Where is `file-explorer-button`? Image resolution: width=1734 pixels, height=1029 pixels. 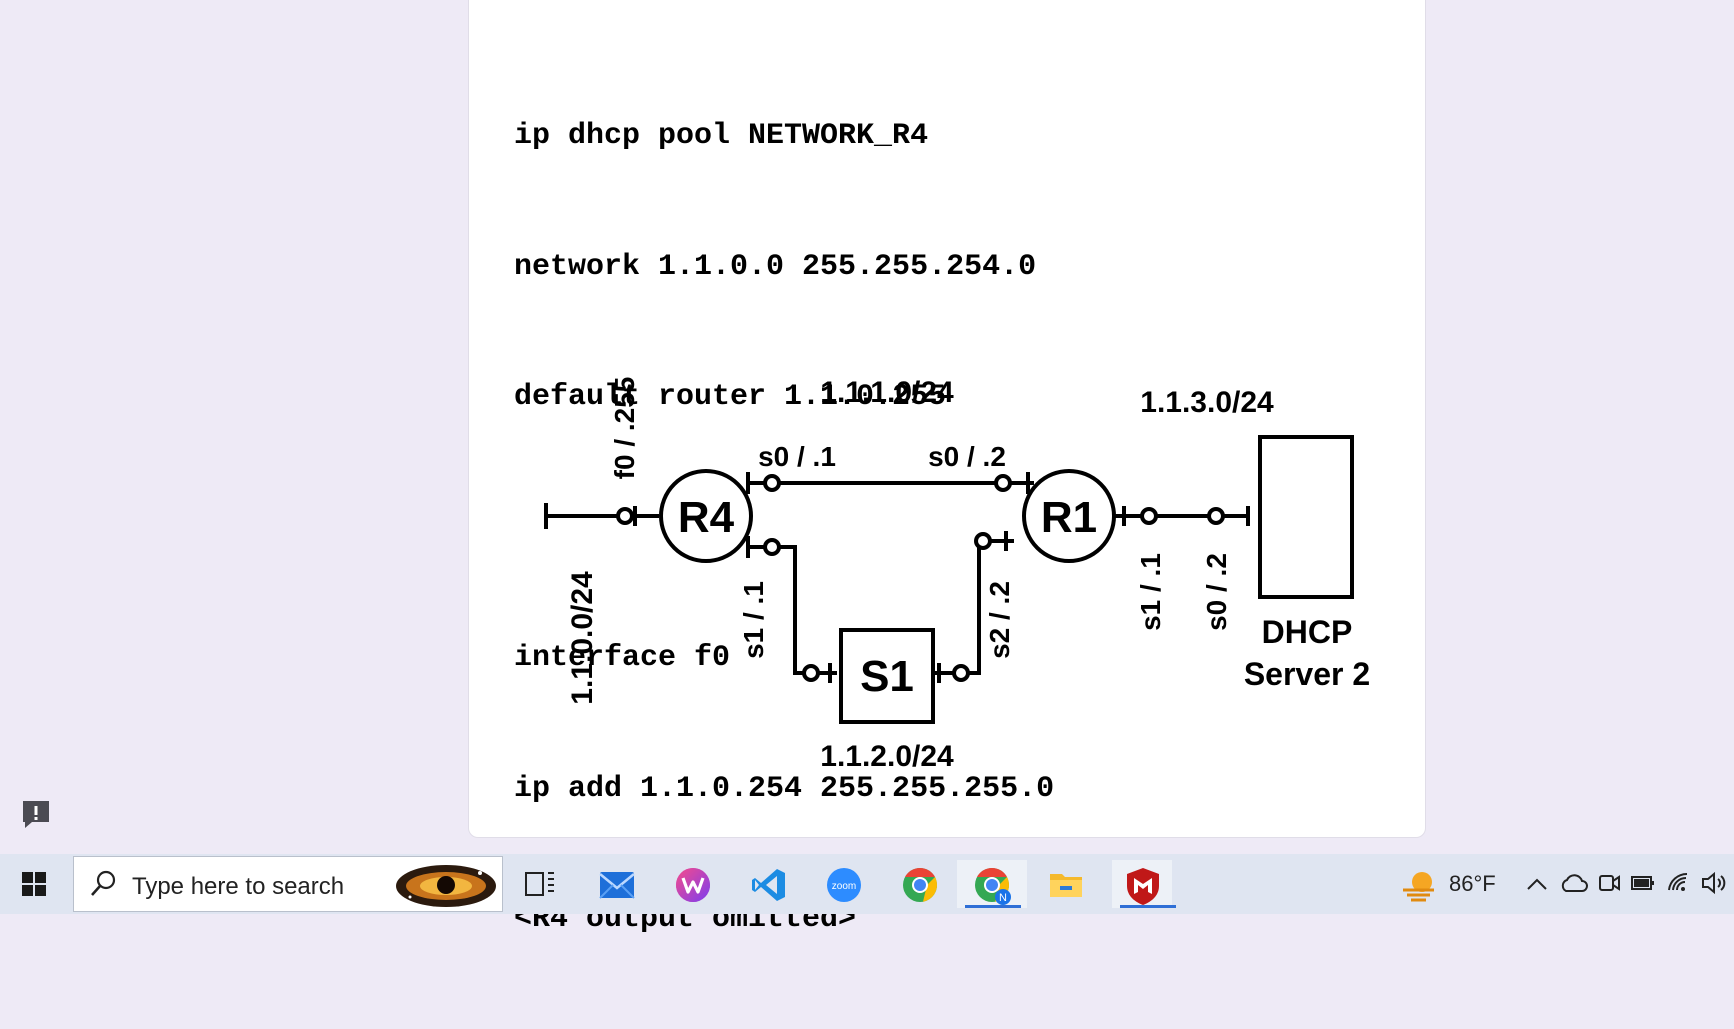 file-explorer-button is located at coordinates (1065, 884).